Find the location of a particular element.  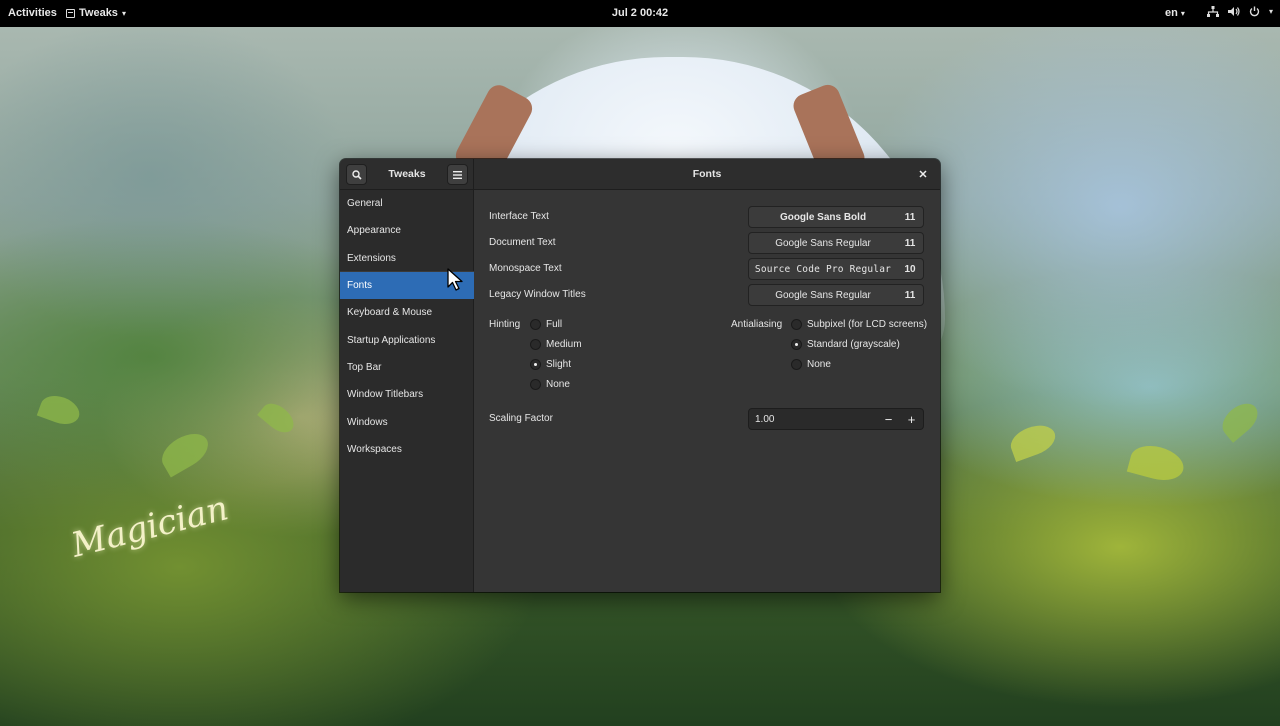

system-status-menu: ▾ is located at coordinates (1240, 11).